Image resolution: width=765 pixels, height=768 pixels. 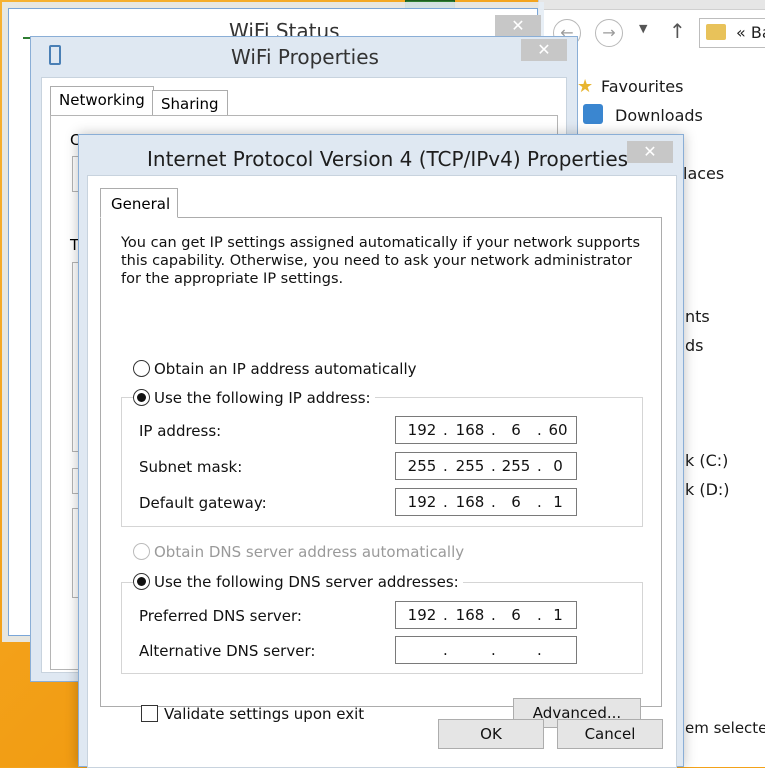 What do you see at coordinates (470, 502) in the screenshot?
I see `gateway-octet-2: 168` at bounding box center [470, 502].